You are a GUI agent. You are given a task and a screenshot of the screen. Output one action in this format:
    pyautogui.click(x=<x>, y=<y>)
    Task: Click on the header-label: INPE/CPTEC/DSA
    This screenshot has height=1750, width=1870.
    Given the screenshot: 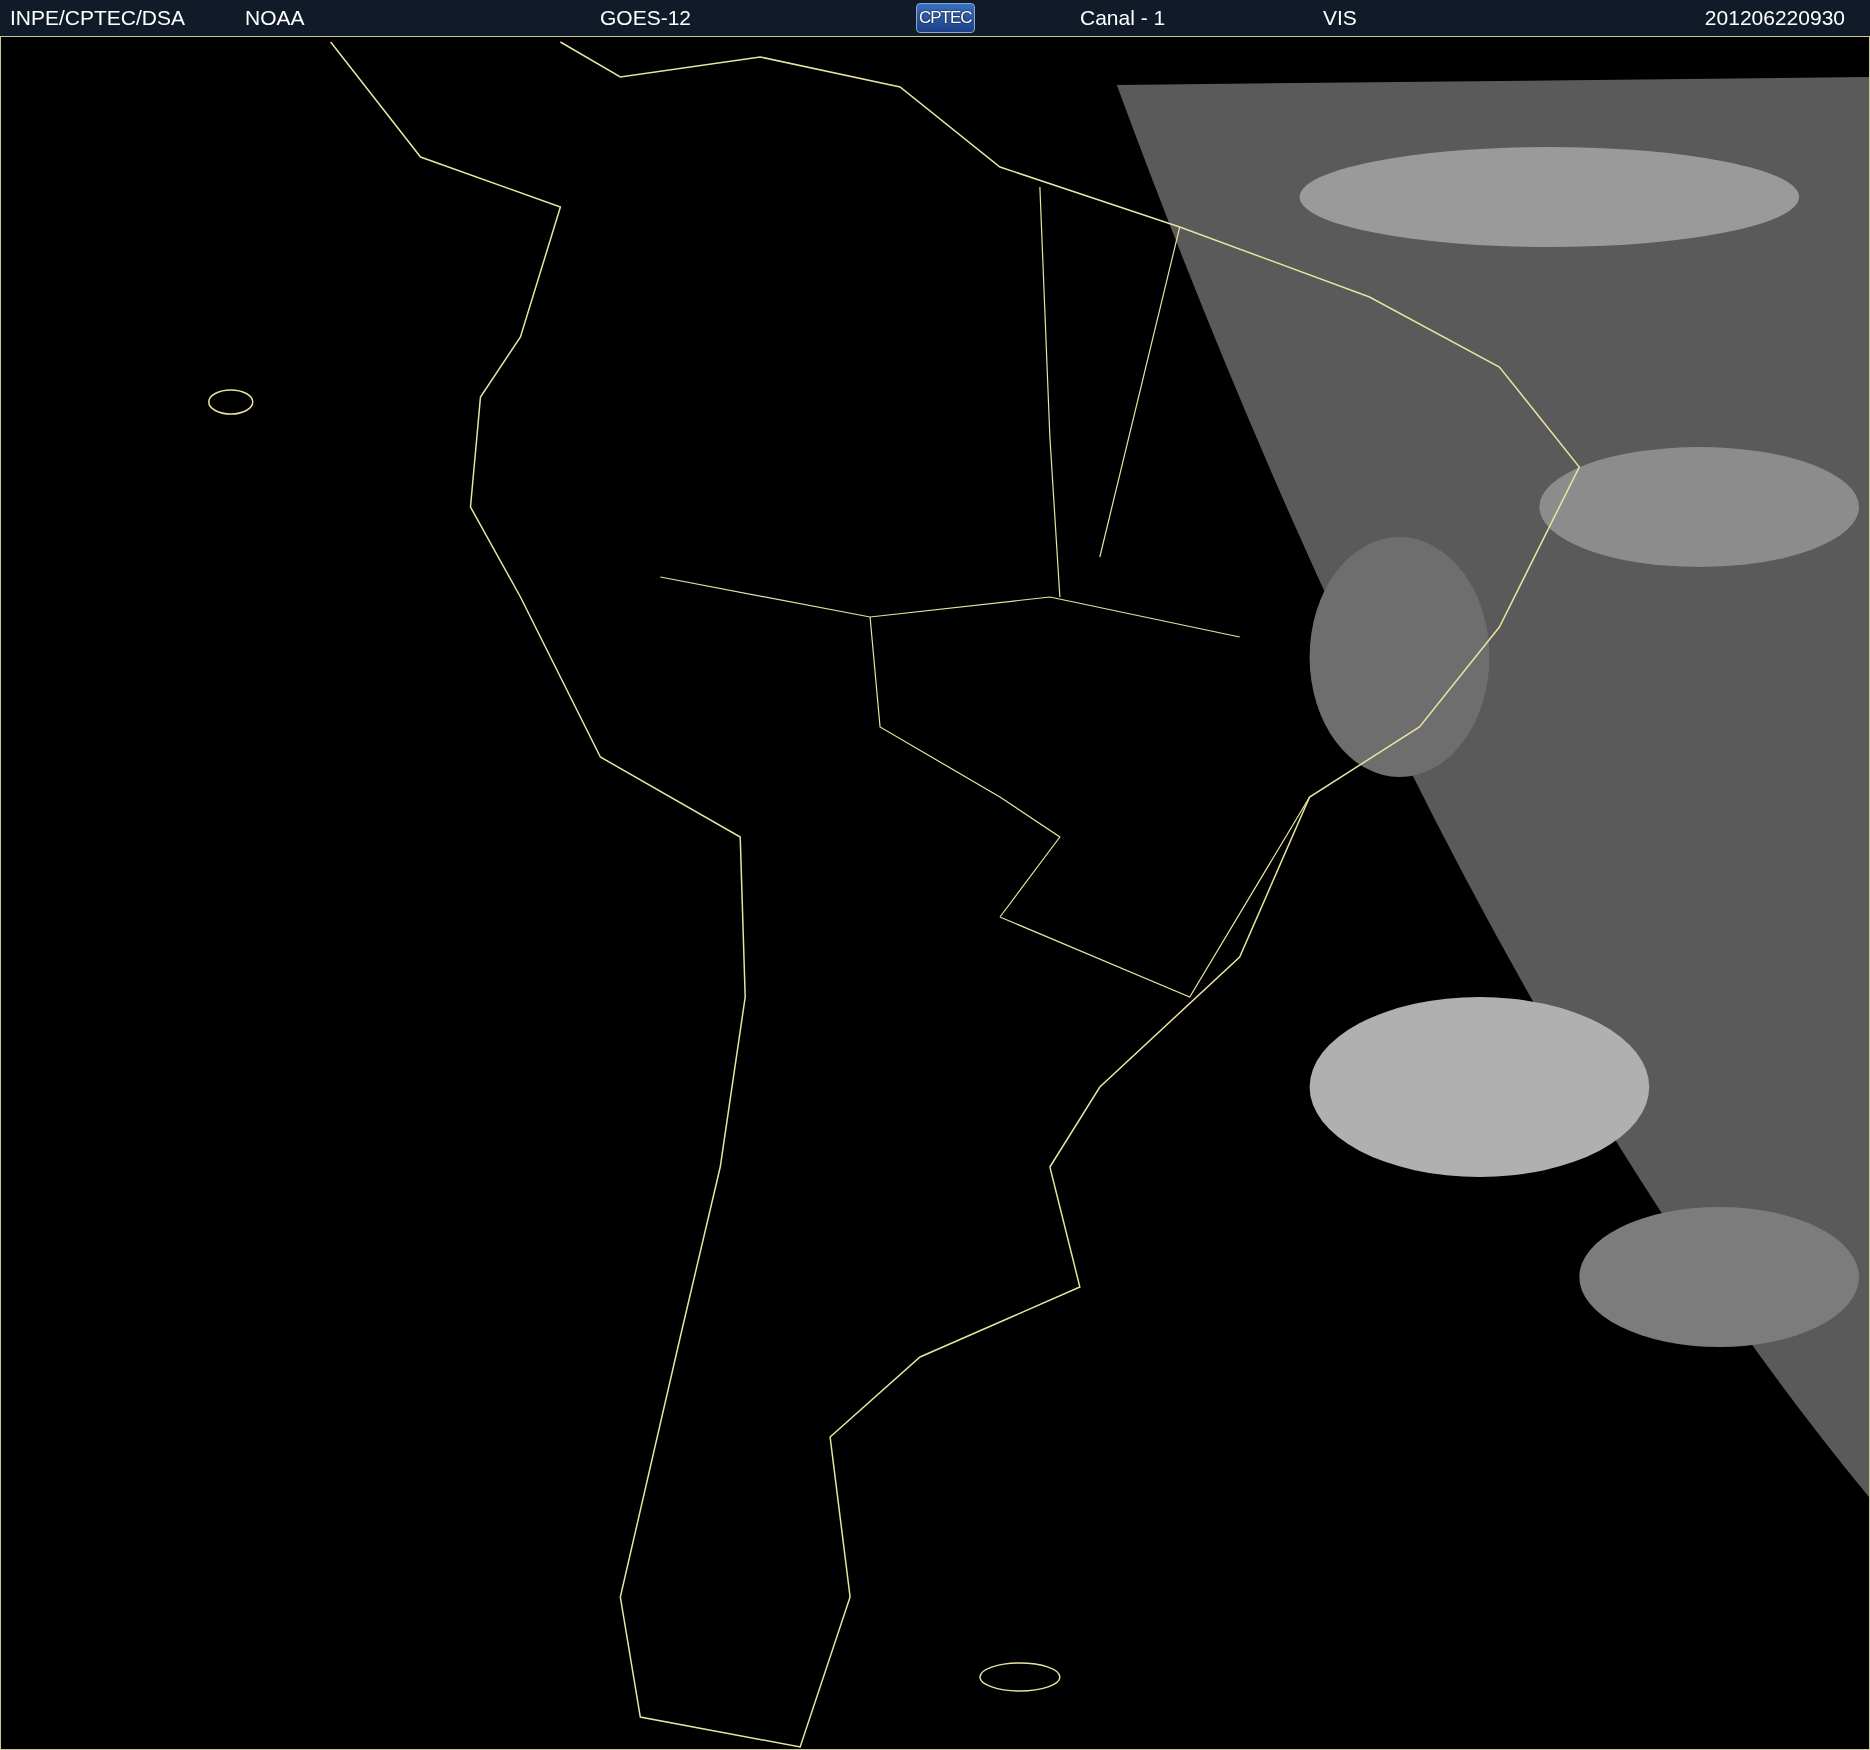 What is the action you would take?
    pyautogui.click(x=98, y=18)
    